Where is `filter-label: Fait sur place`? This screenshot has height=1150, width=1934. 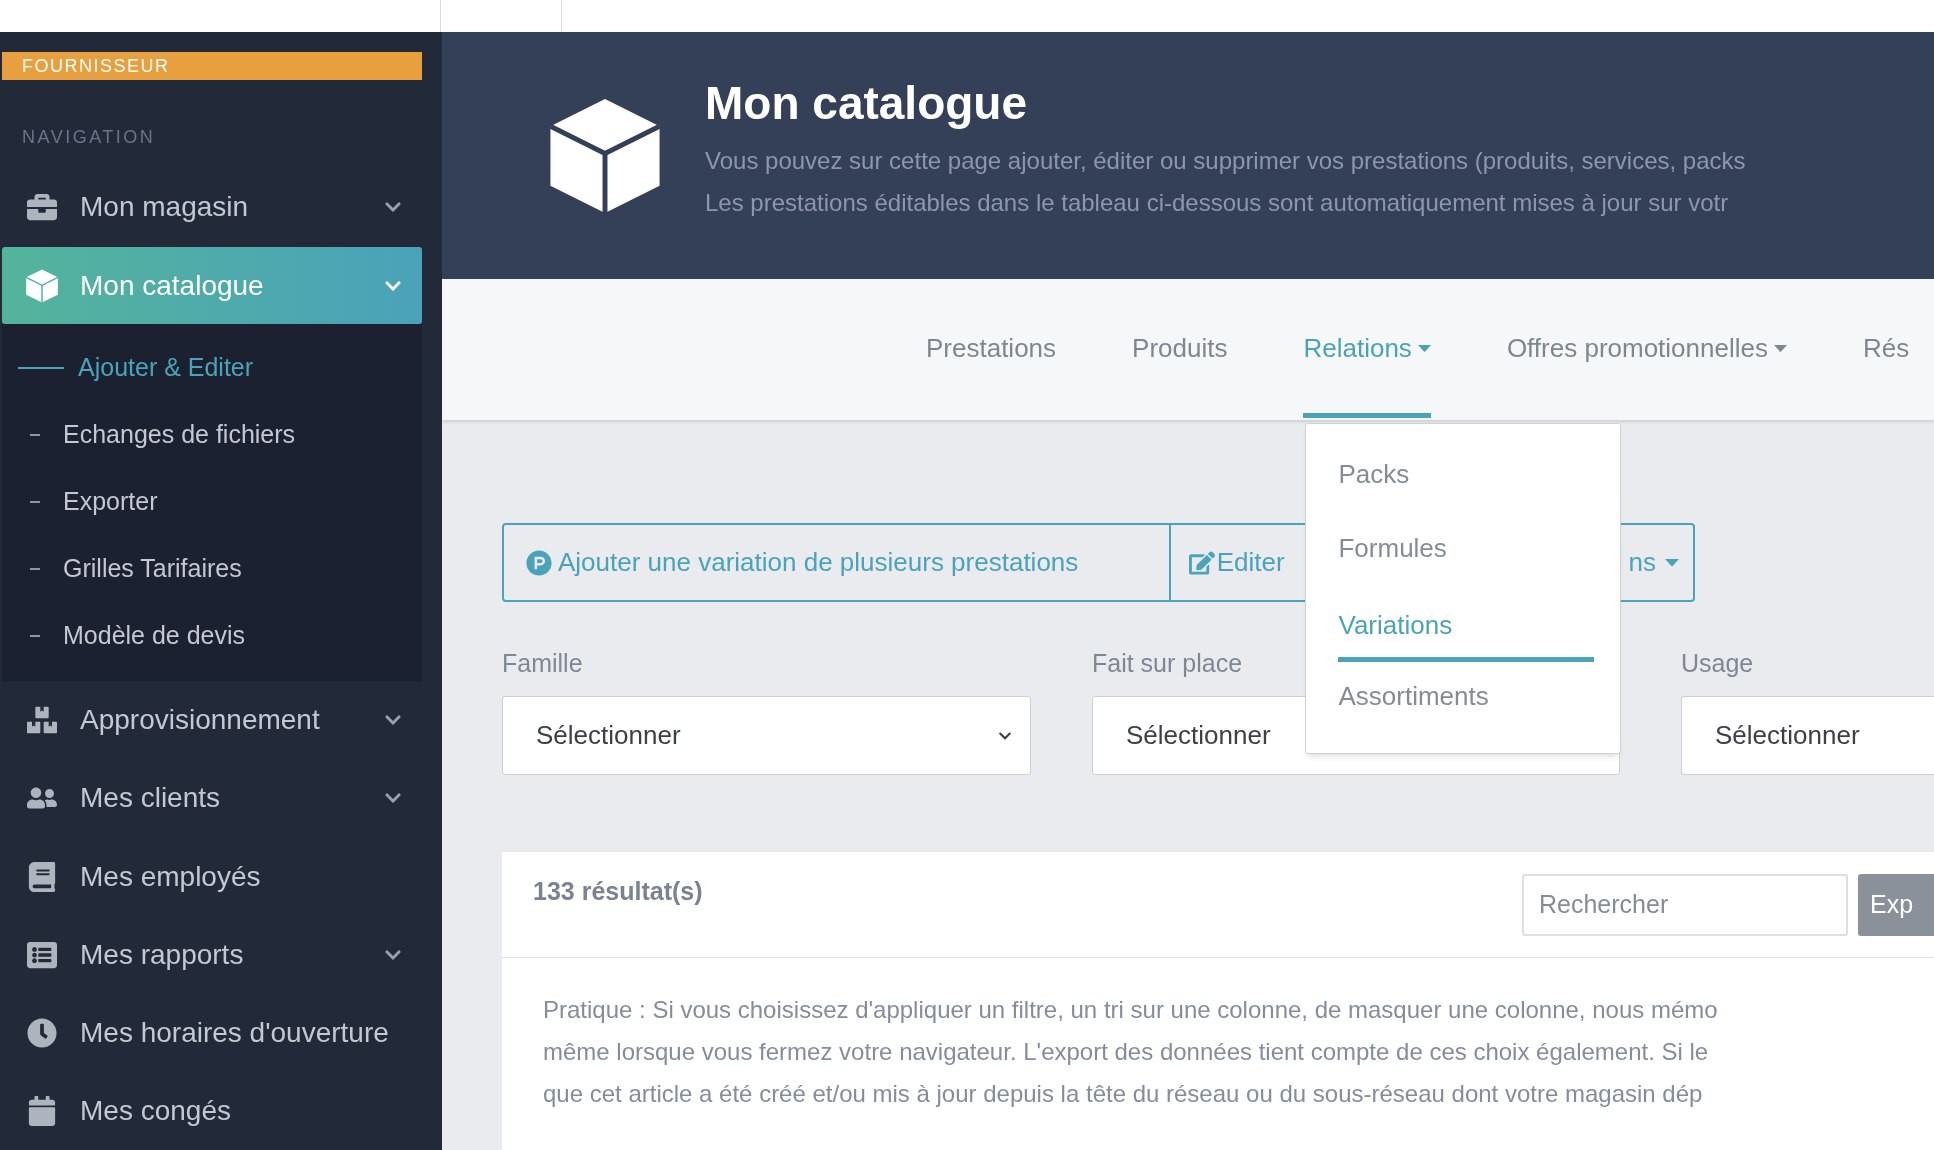
filter-label: Fait sur place is located at coordinates (1168, 663).